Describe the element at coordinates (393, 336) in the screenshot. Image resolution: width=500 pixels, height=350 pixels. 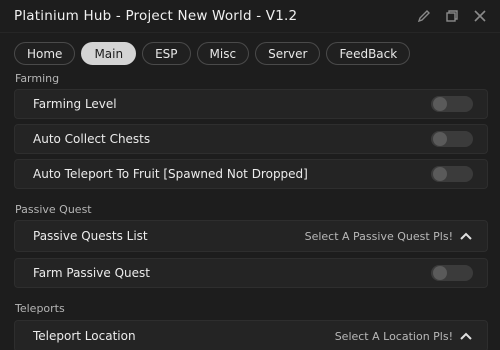
I see `dropdown-value: Select A Location Pls!` at that location.